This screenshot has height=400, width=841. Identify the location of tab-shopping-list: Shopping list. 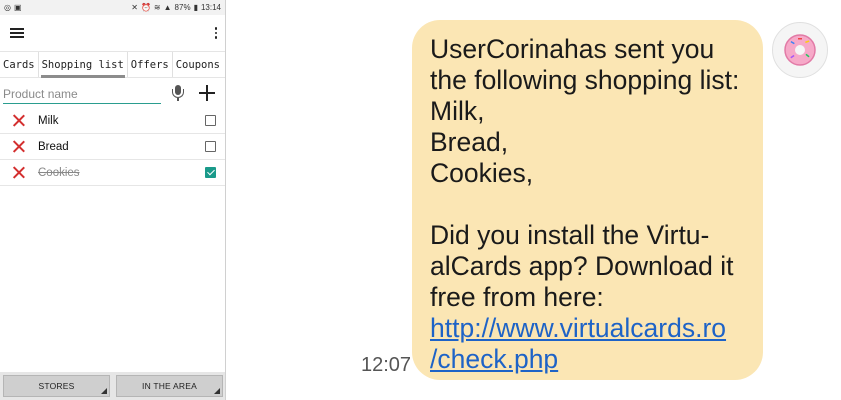
(83, 65).